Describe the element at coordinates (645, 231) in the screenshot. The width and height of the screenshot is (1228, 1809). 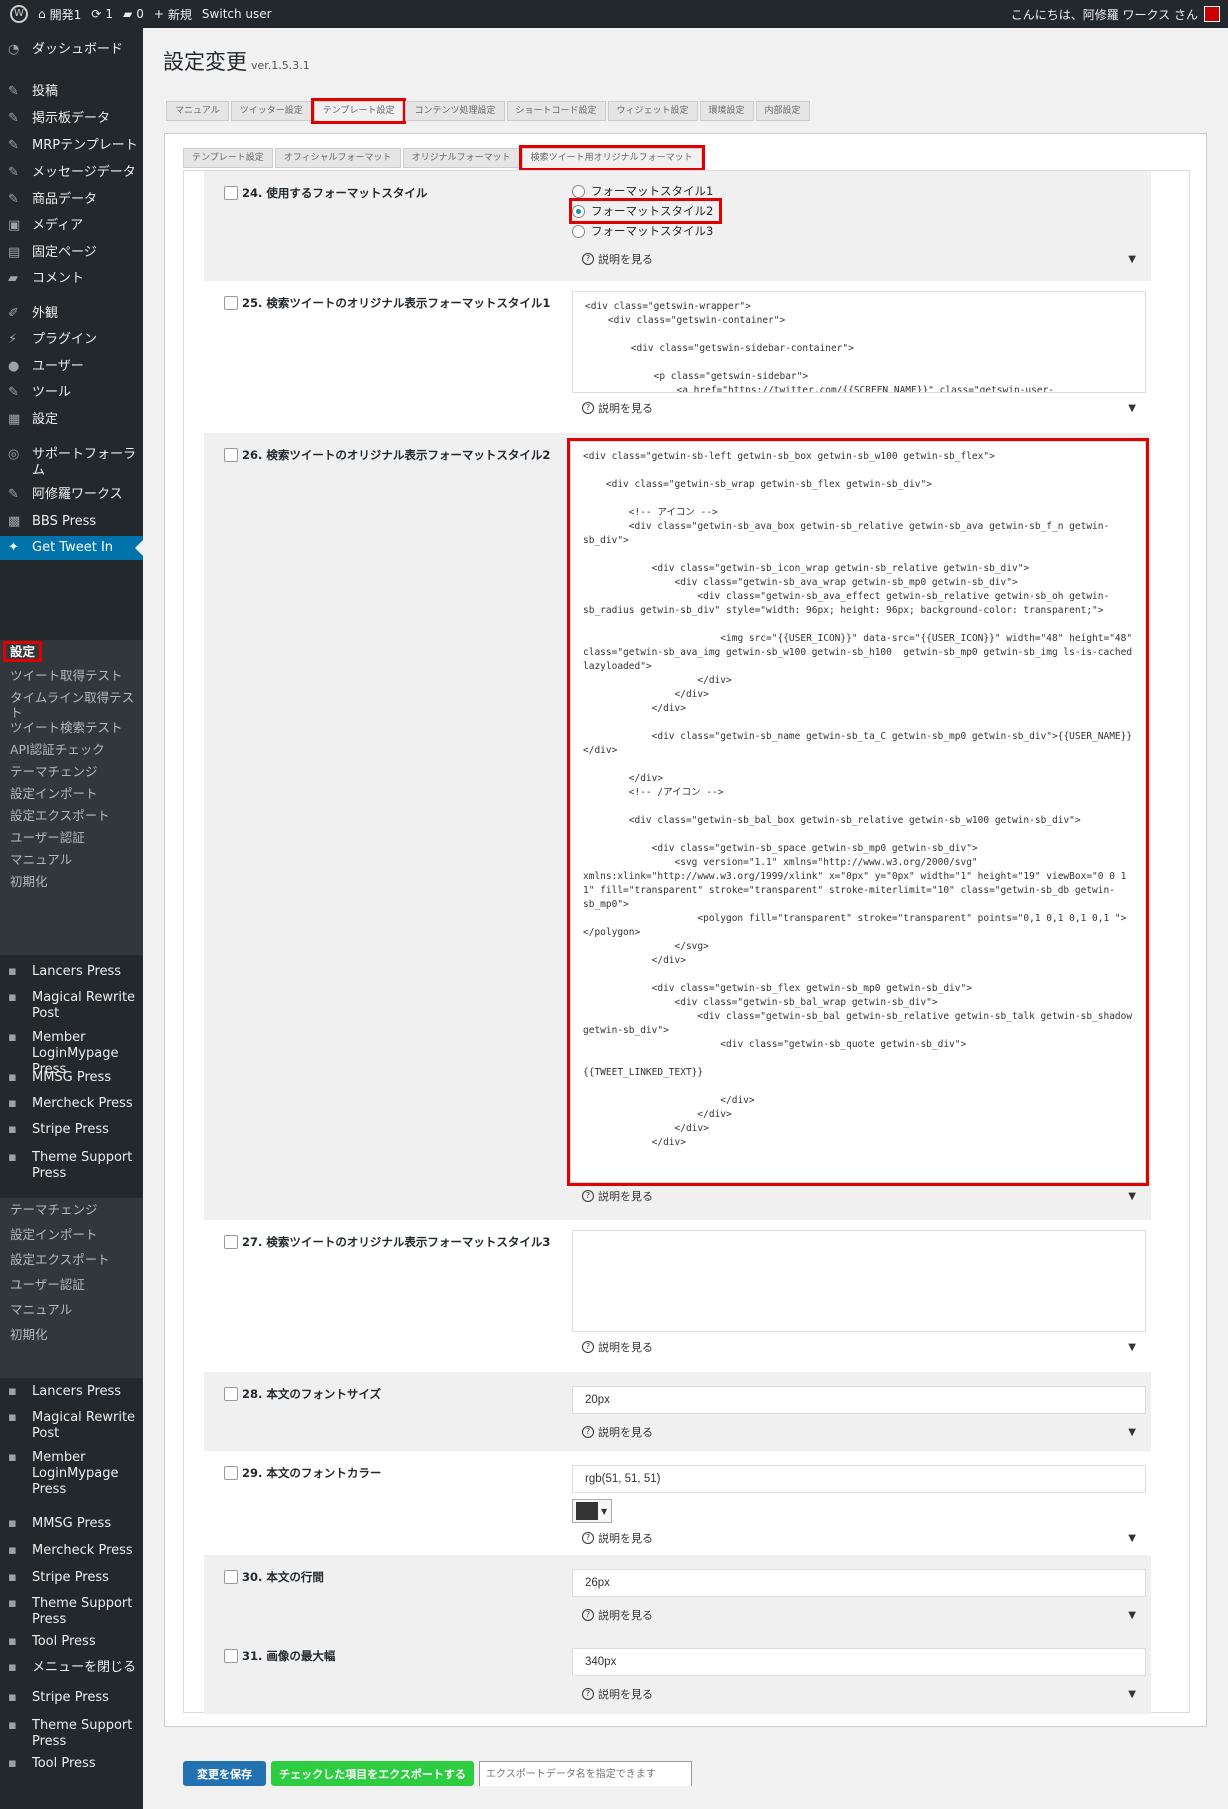
I see `format-style-radio-3: フォーマットスタイル3` at that location.